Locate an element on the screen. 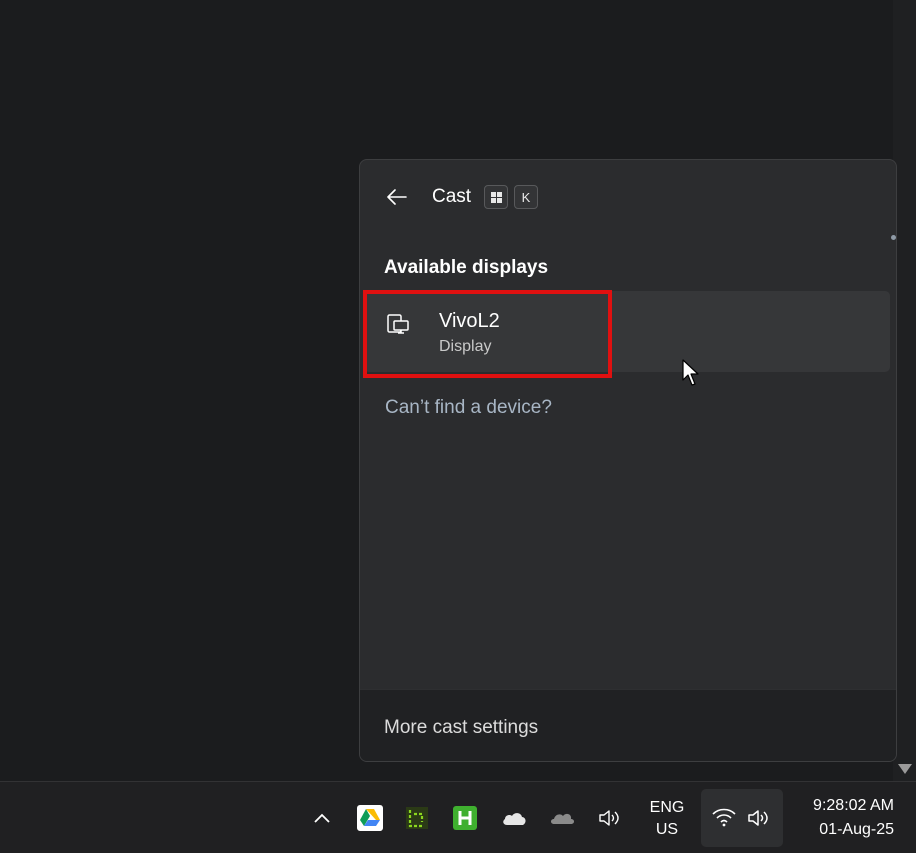  cant-find-device-link: Can’t find a device? is located at coordinates (468, 408).